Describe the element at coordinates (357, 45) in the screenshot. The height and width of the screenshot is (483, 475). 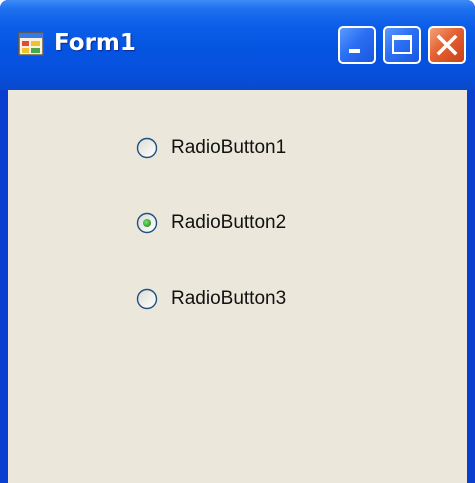
I see `minimize-button` at that location.